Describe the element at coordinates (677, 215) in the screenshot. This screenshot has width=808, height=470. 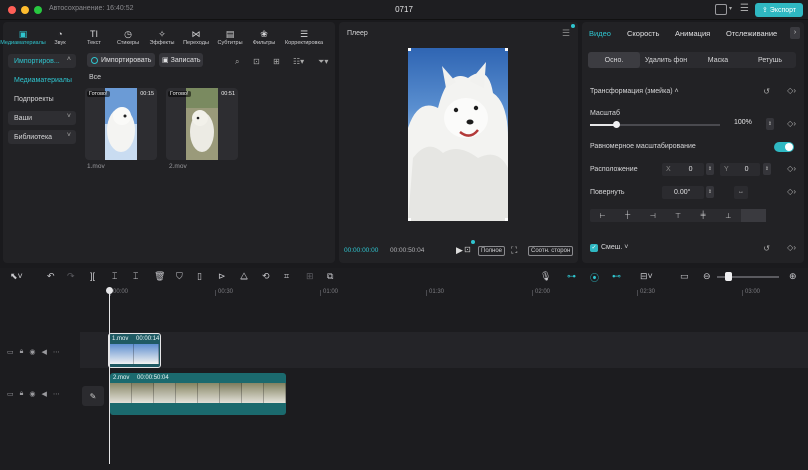
I see `align-top-icon: ⊤` at that location.